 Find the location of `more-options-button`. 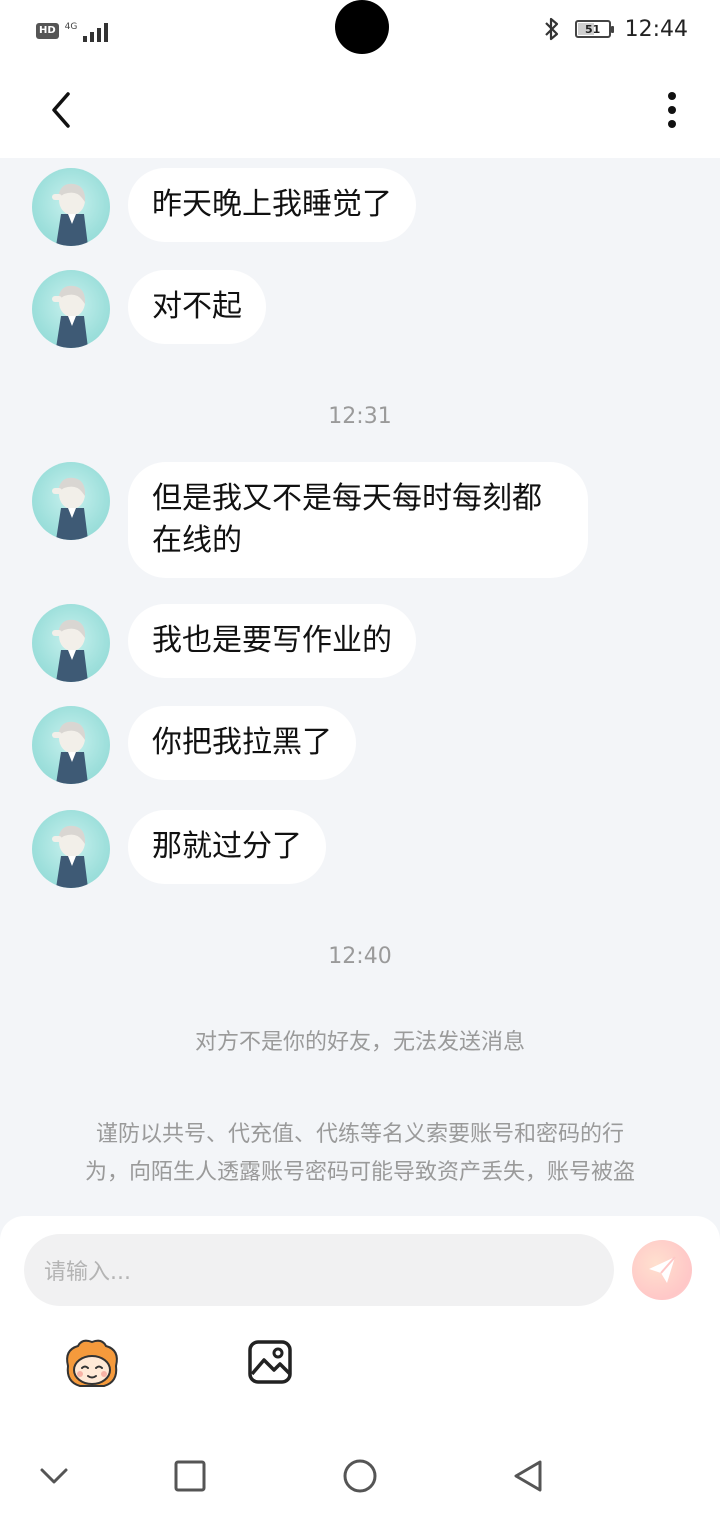

more-options-button is located at coordinates (672, 110).